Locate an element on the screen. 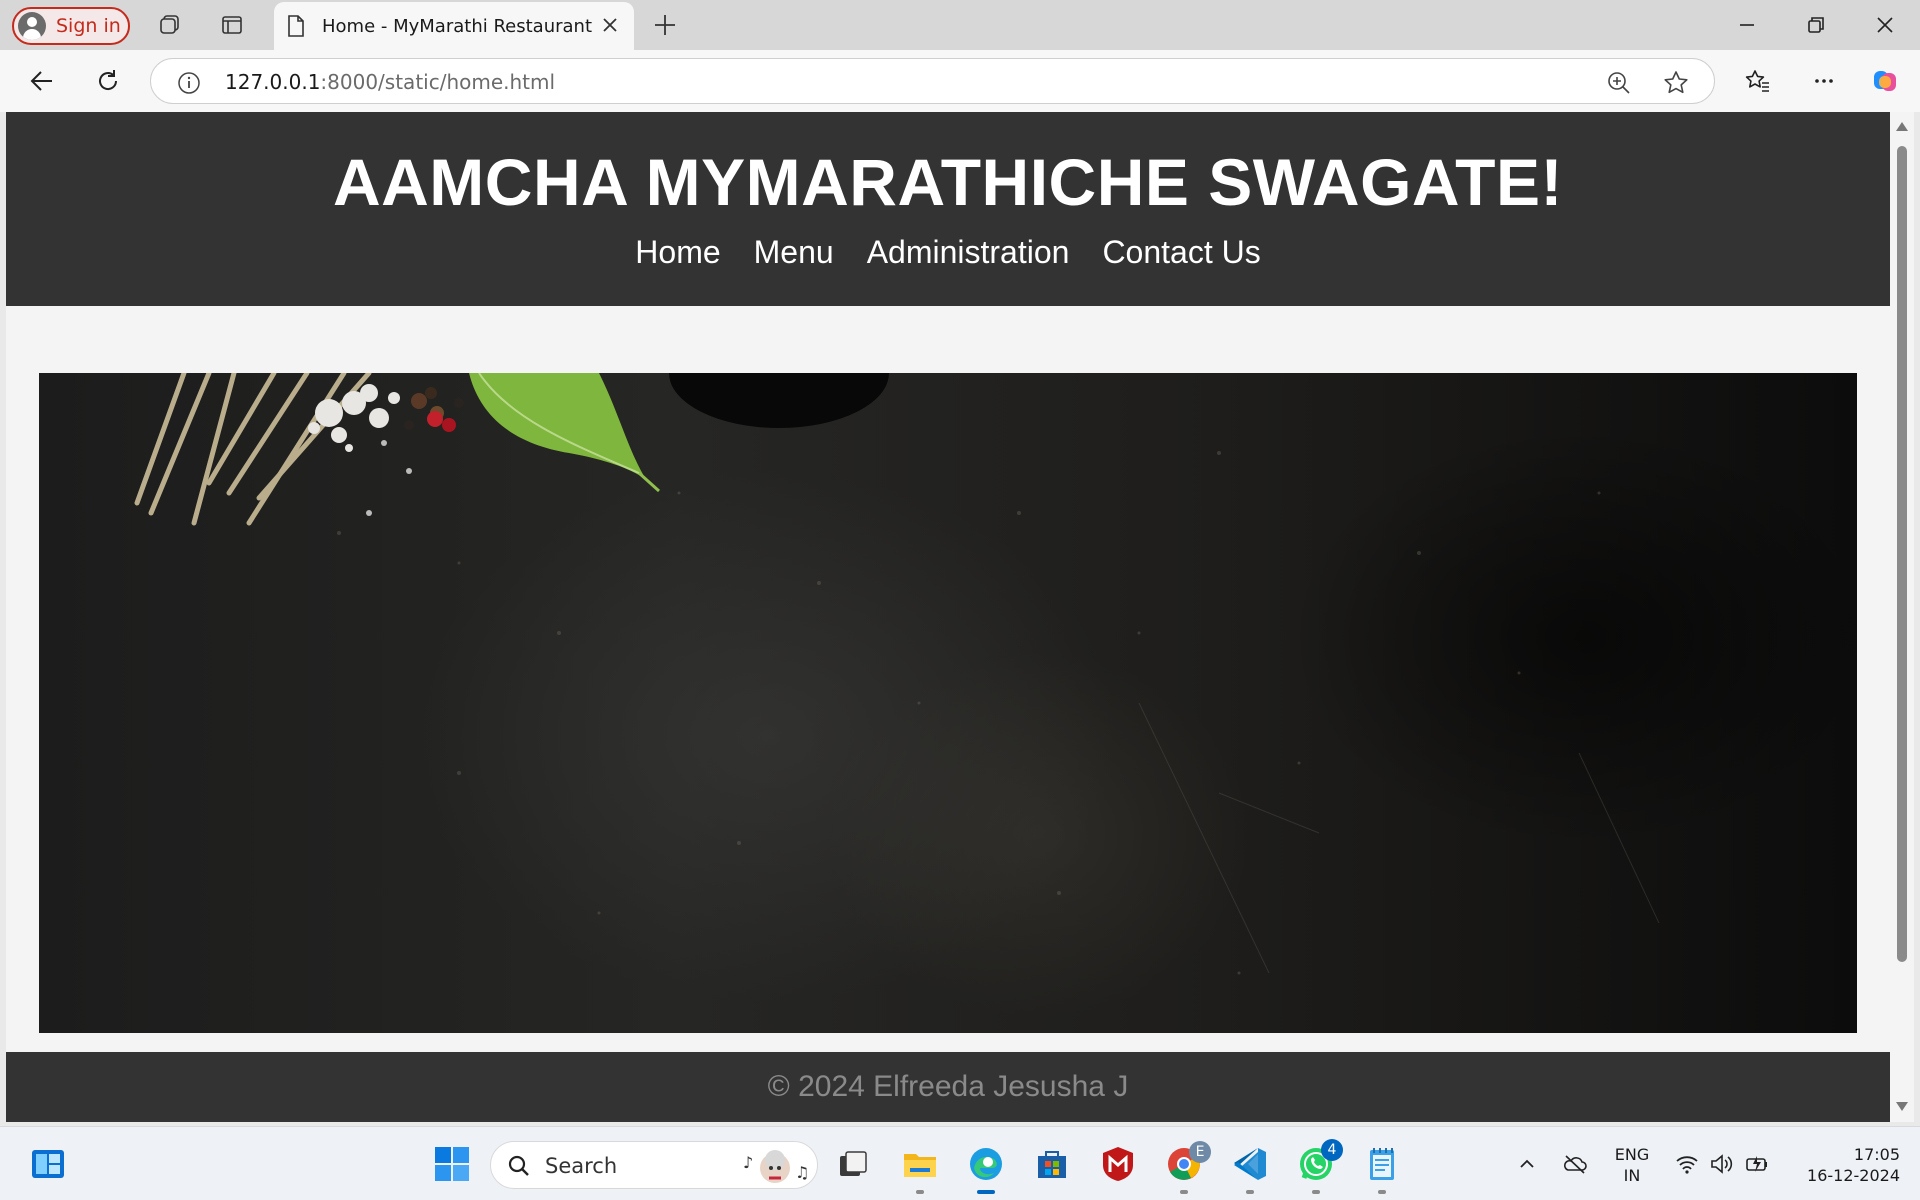 This screenshot has width=1920, height=1200. site-nav: Home Menu Administration Contact Us is located at coordinates (948, 252).